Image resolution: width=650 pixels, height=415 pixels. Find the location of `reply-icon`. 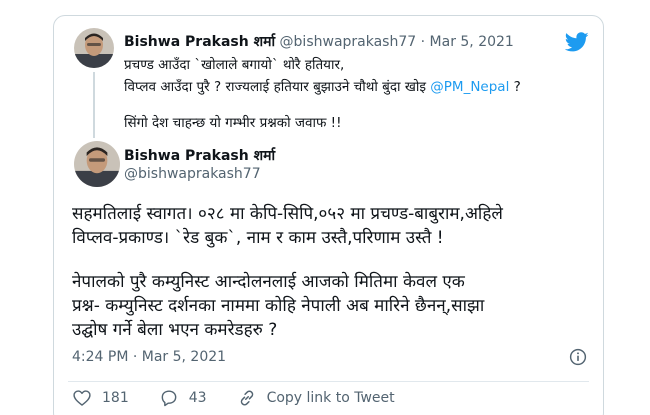

reply-icon is located at coordinates (169, 398).